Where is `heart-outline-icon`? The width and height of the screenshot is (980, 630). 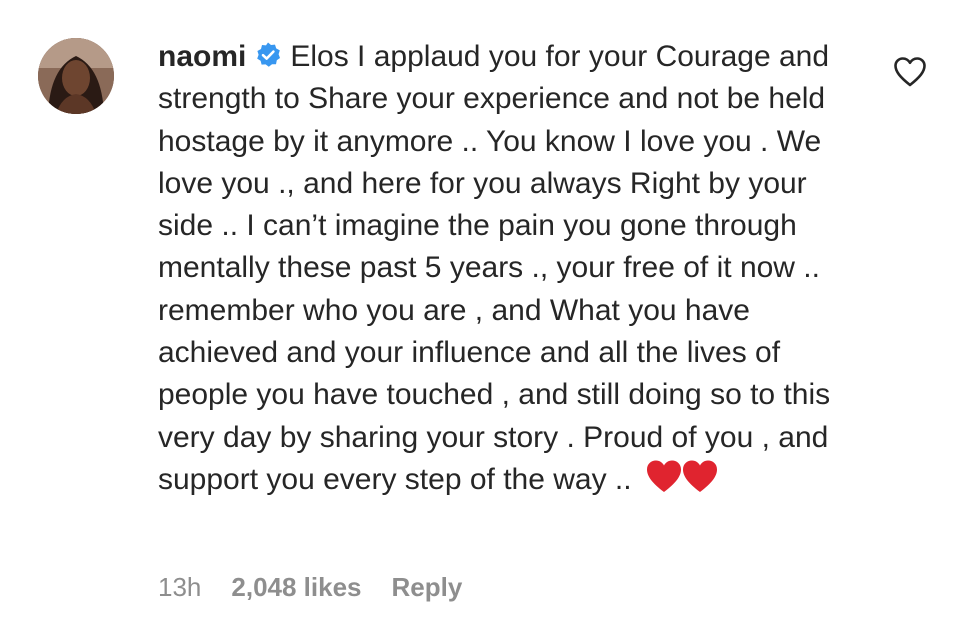
heart-outline-icon is located at coordinates (910, 72).